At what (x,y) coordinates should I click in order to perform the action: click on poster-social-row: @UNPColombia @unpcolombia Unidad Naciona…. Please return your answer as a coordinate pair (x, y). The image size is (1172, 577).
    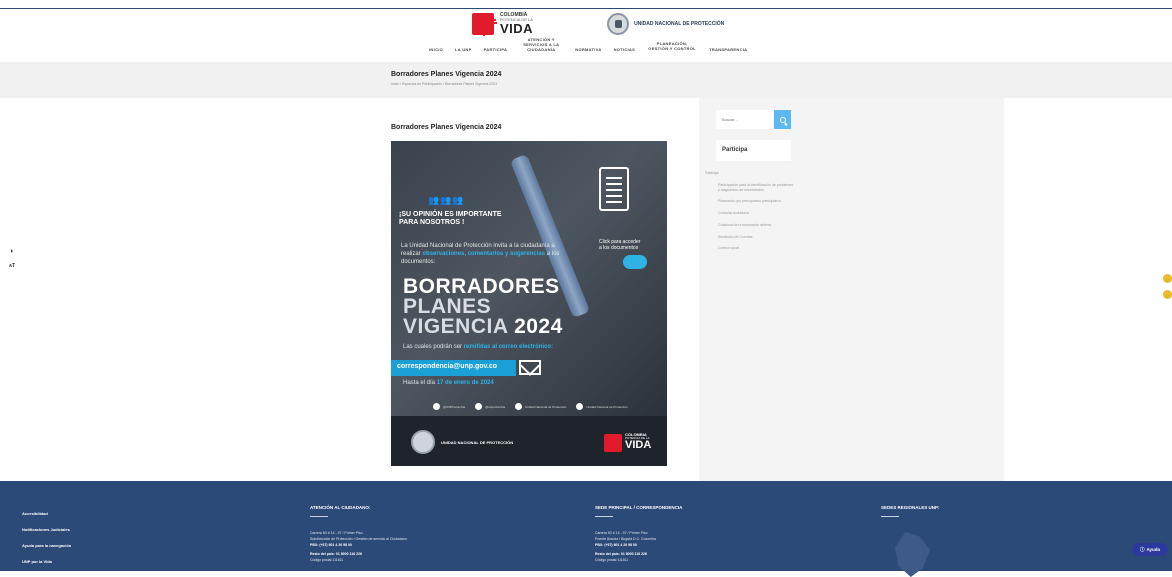
    Looking at the image, I should click on (530, 406).